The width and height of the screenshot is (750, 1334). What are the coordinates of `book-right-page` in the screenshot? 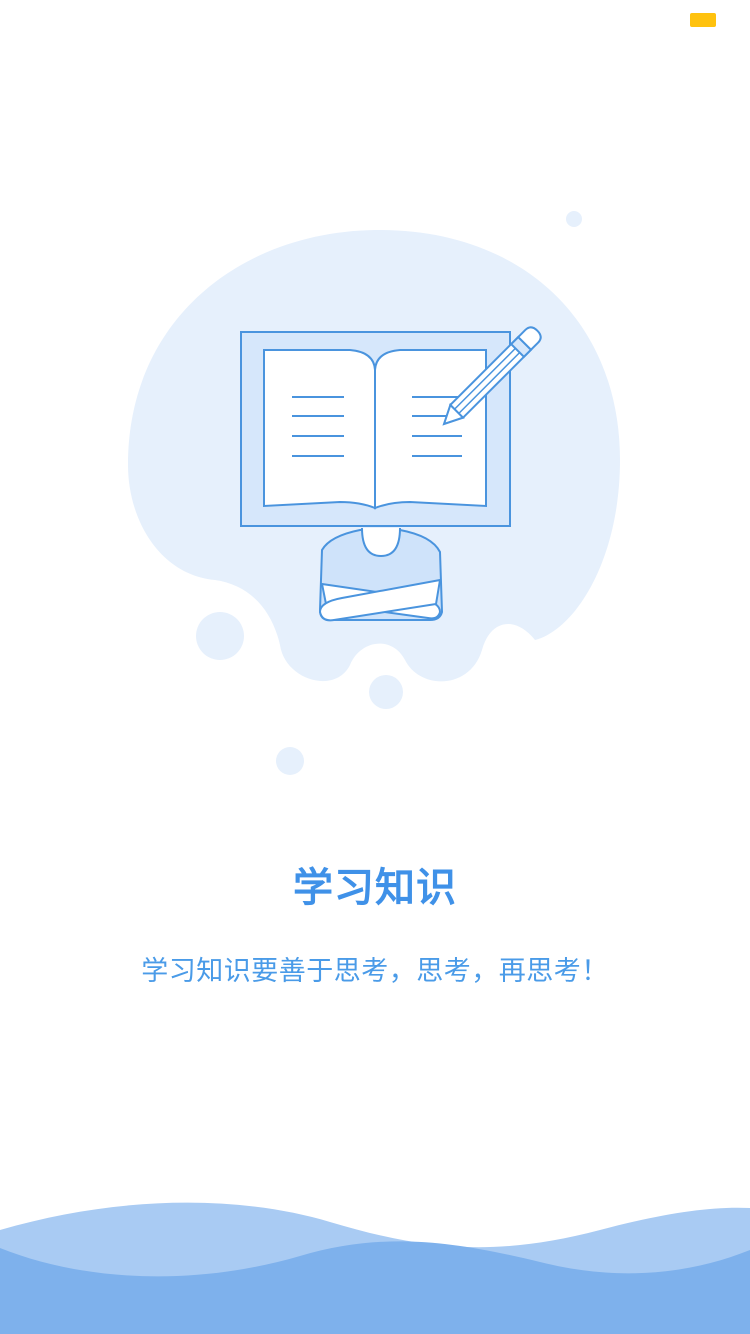 It's located at (430, 429).